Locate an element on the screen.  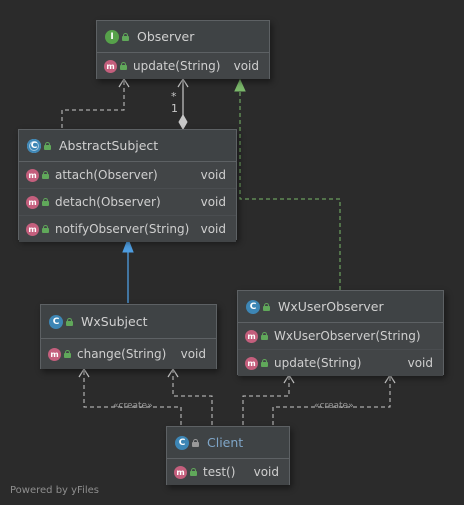
realization-edge is located at coordinates (290, 190).